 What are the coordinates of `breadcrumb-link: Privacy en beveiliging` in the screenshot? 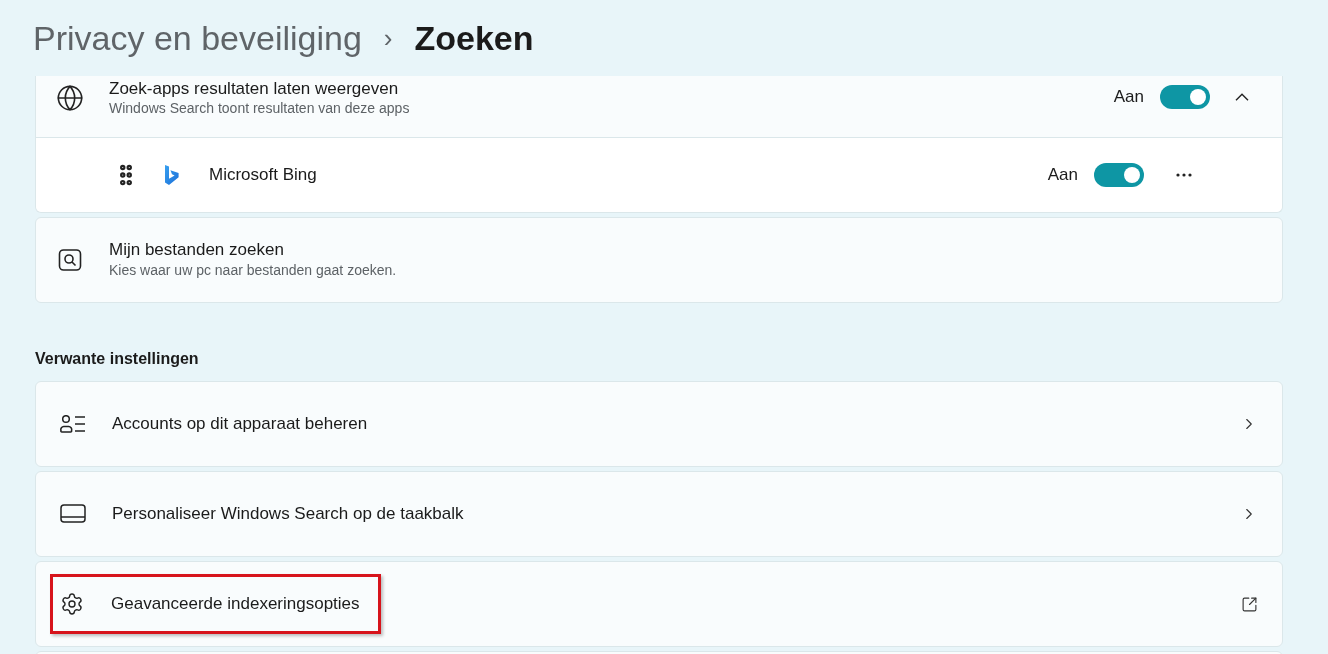 It's located at (197, 38).